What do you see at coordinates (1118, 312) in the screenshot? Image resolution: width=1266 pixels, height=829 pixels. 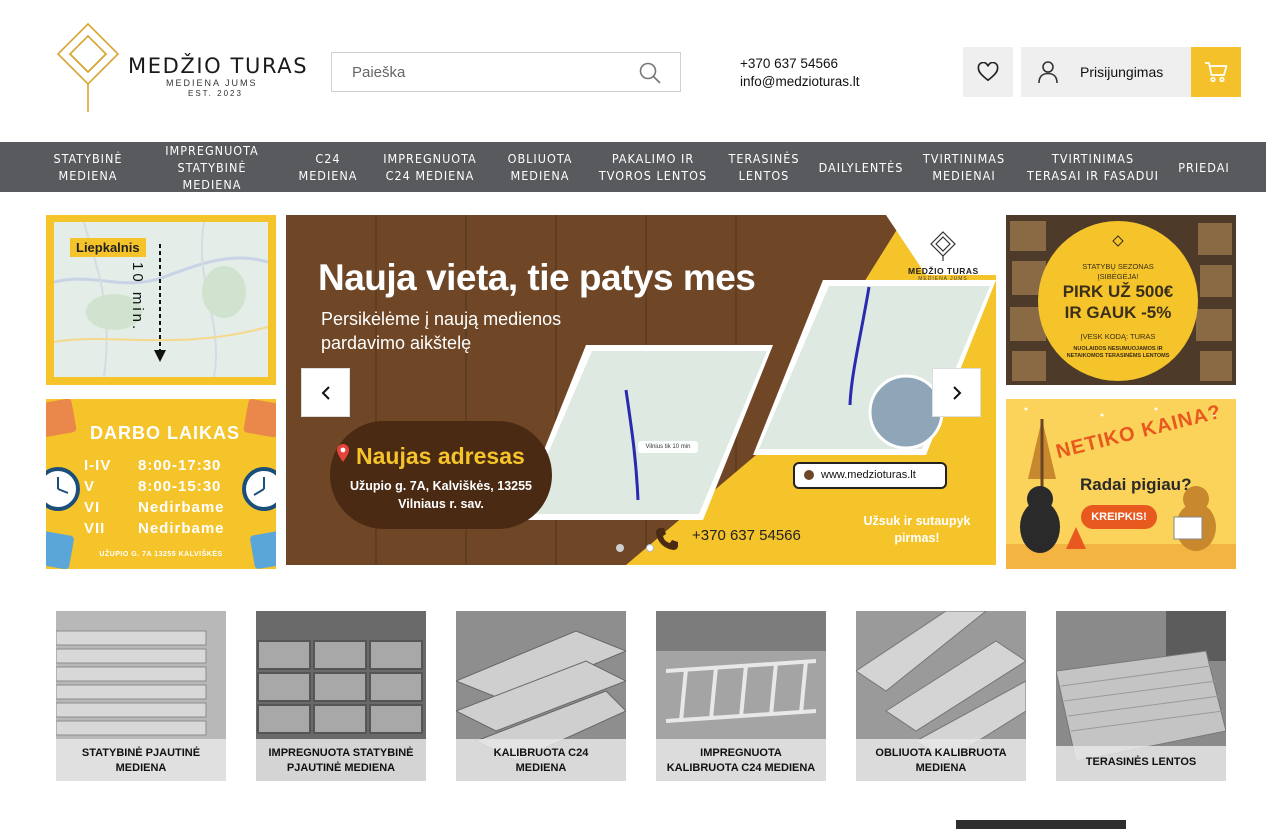 I see `promo-line-4: IR GAUK -5%` at bounding box center [1118, 312].